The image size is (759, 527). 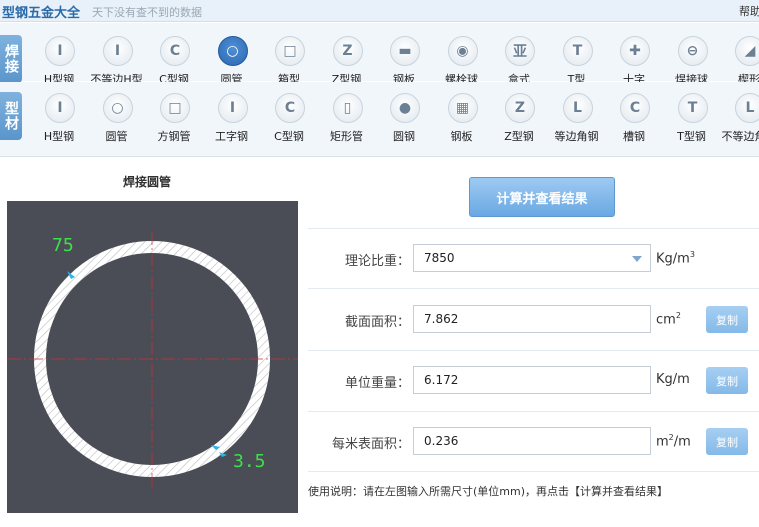 I want to click on area-label: 截面面积：, so click(x=377, y=322).